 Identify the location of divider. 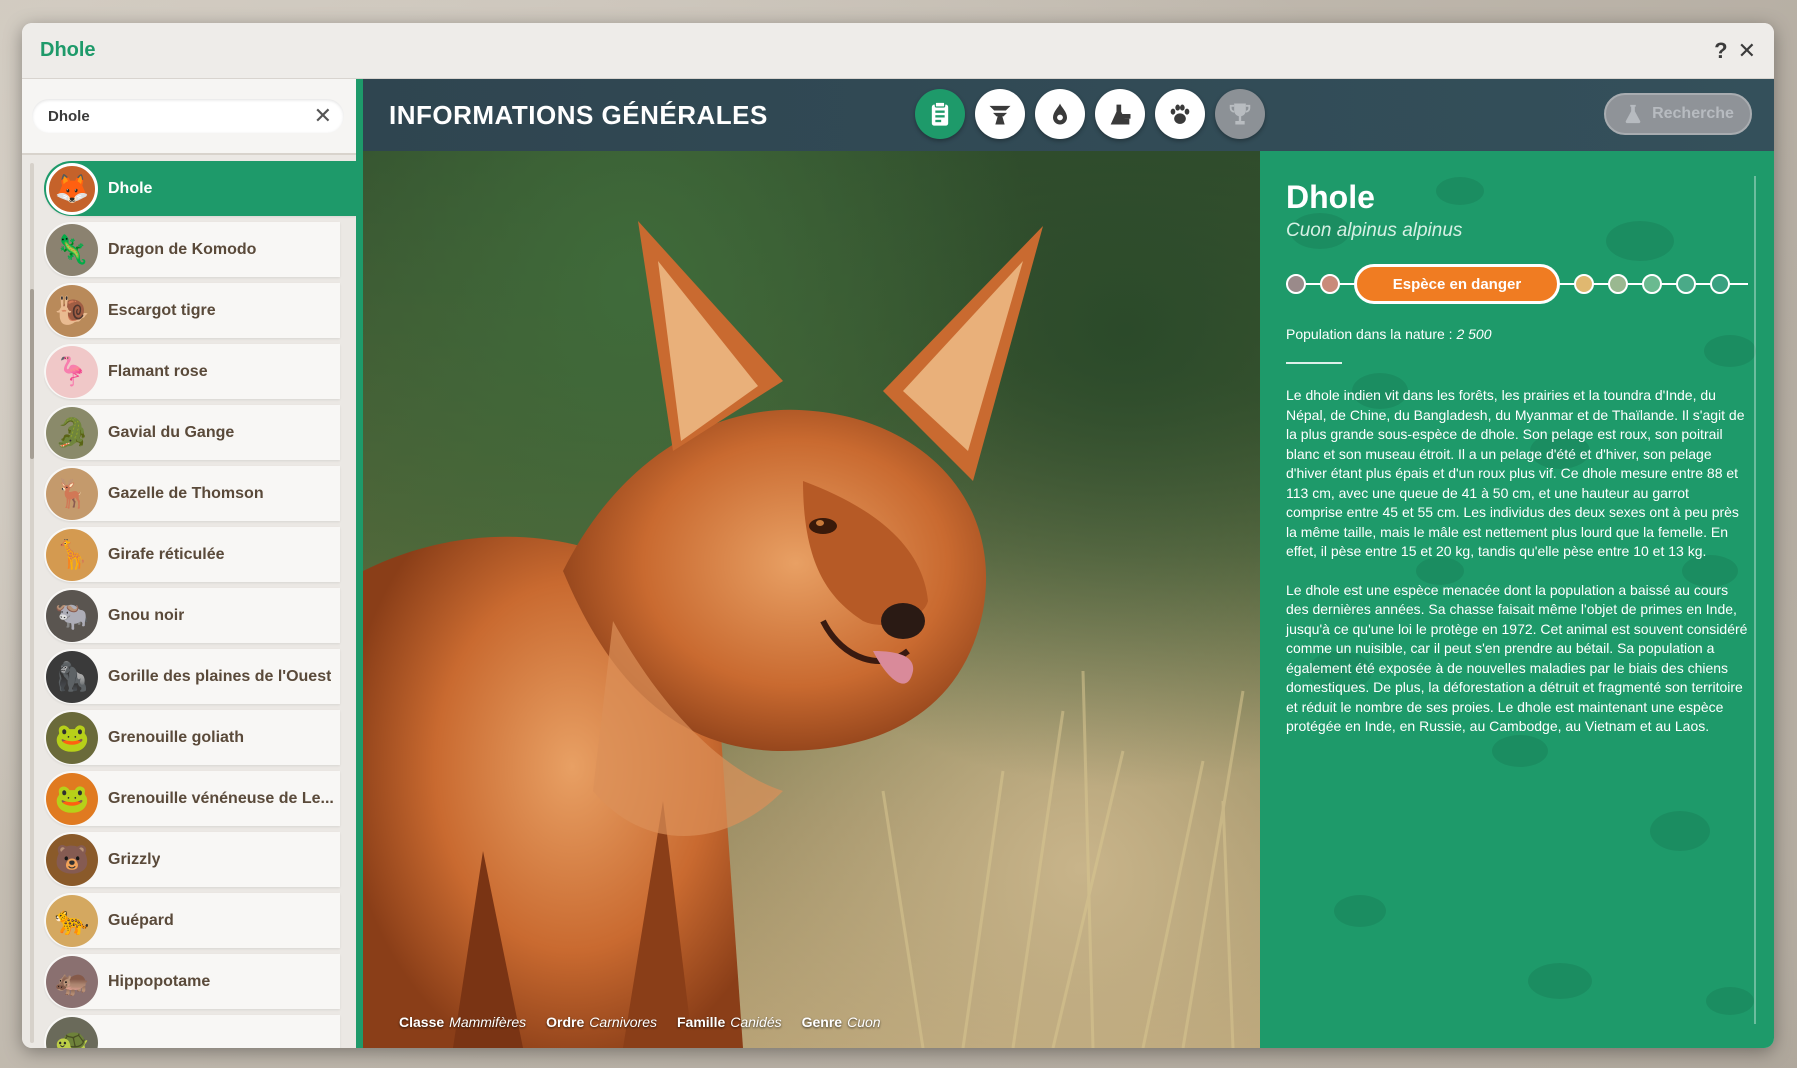
(359, 563).